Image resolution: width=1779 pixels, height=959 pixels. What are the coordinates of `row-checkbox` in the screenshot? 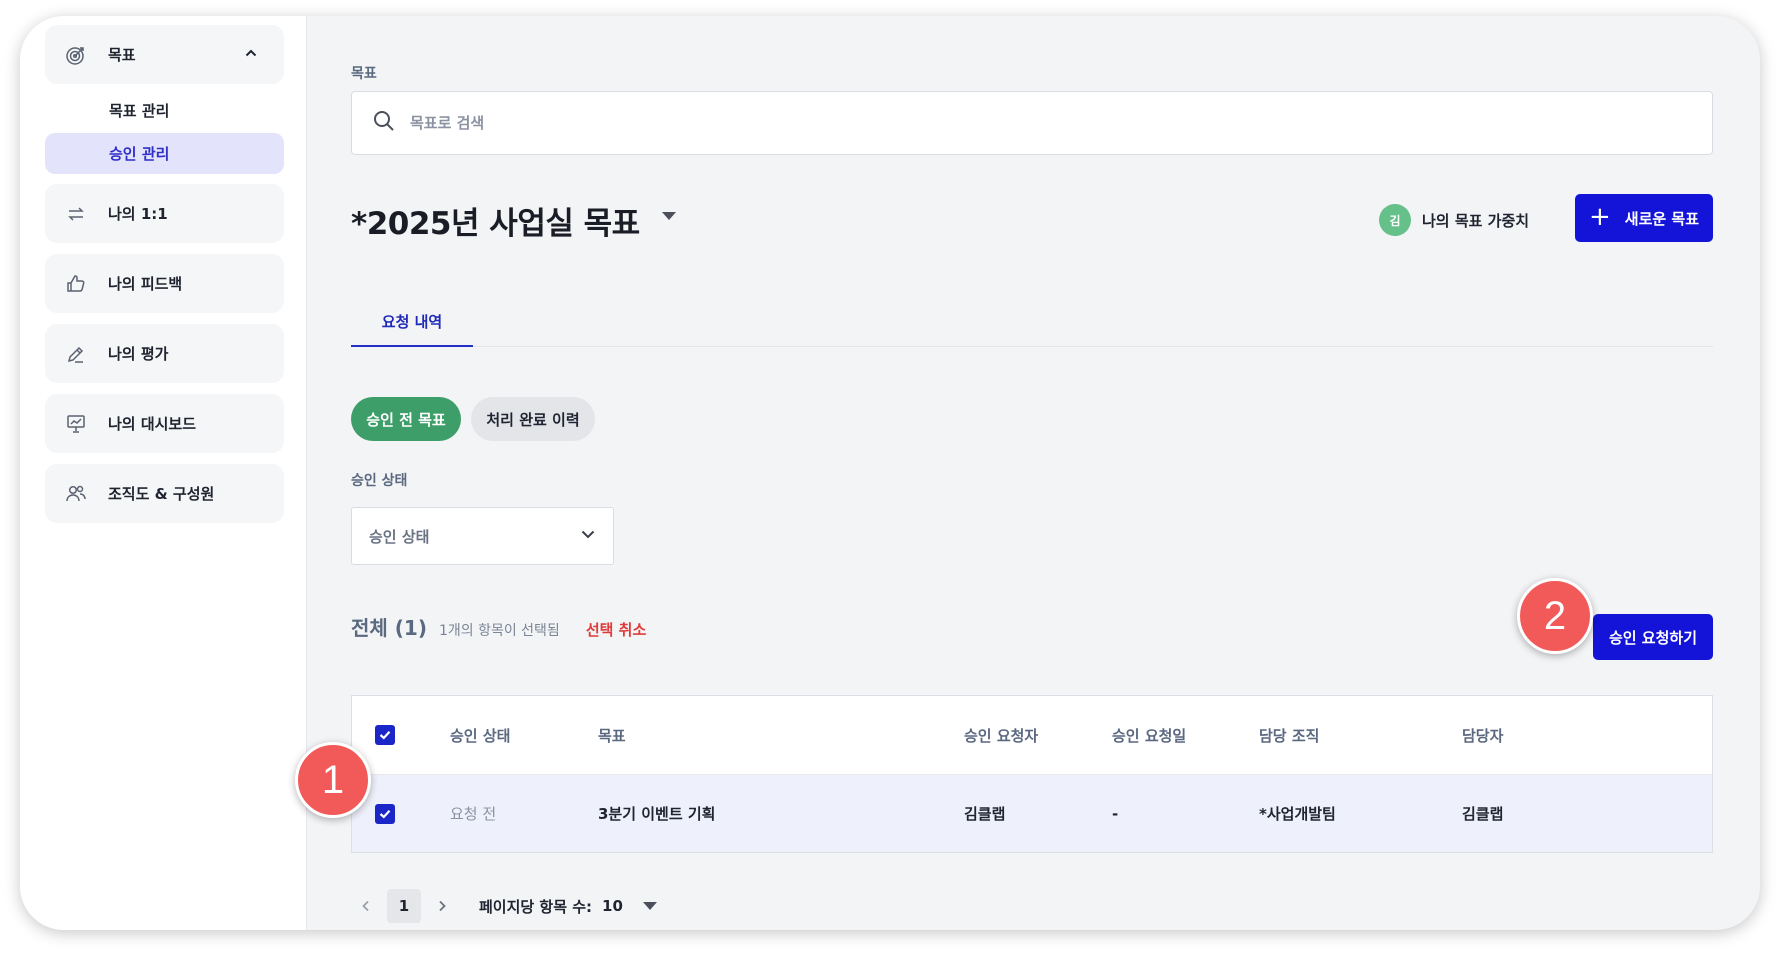 It's located at (385, 813).